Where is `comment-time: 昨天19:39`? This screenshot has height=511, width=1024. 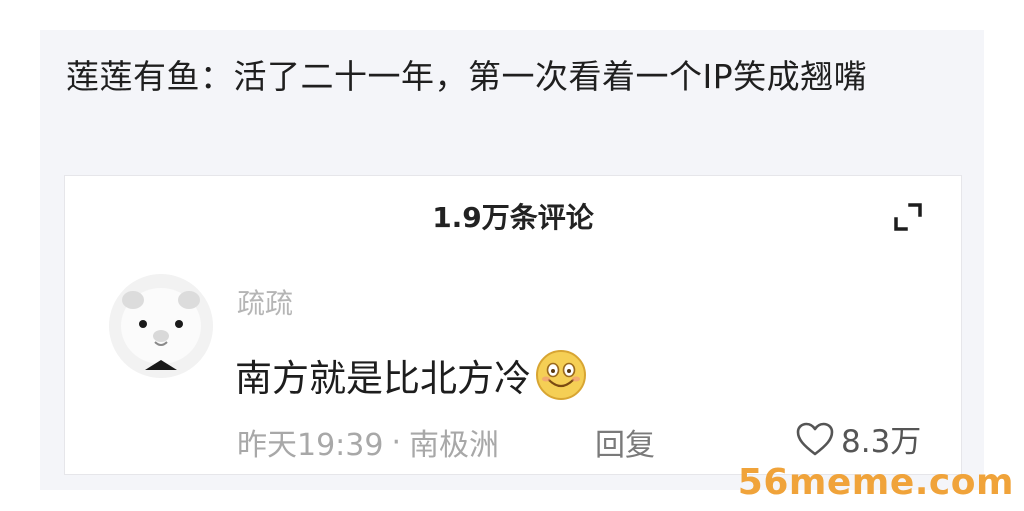
comment-time: 昨天19:39 is located at coordinates (310, 445).